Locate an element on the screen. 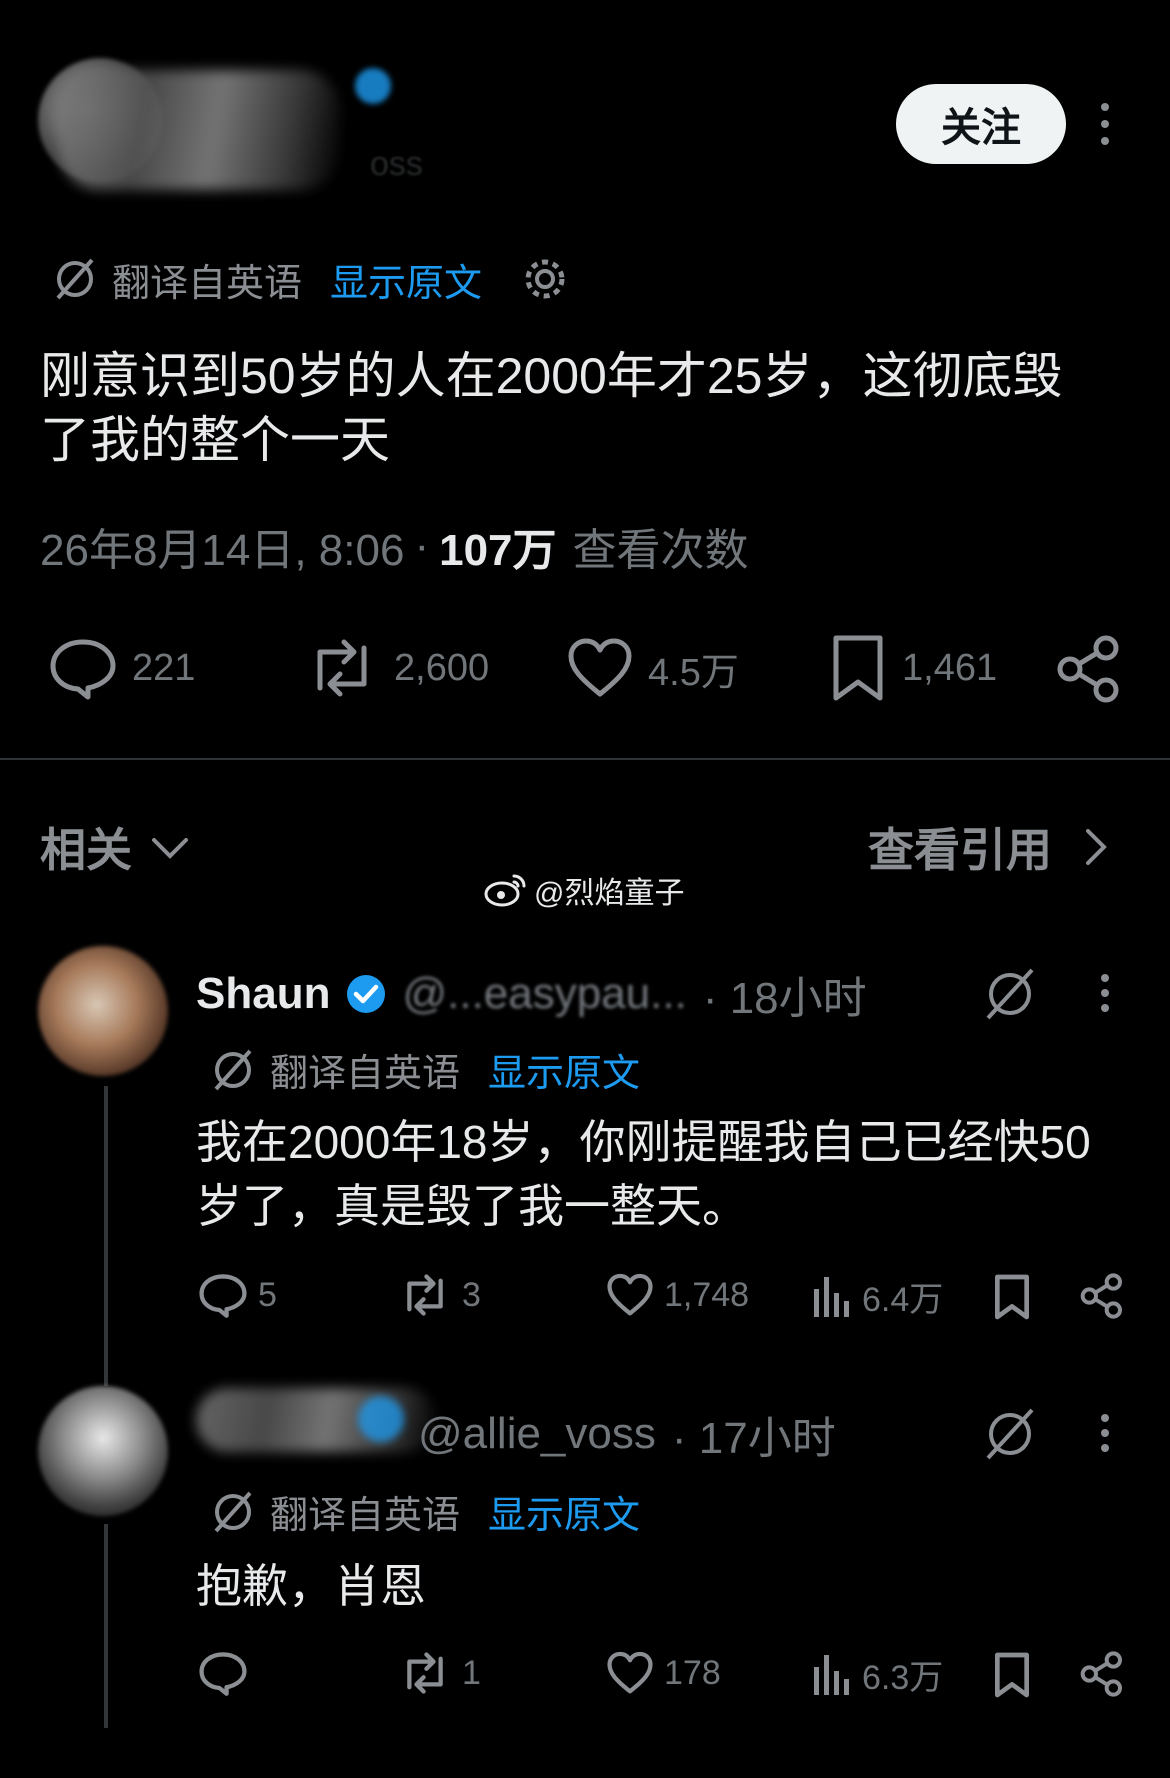  reply-reply-button: 5 is located at coordinates (237, 1295).